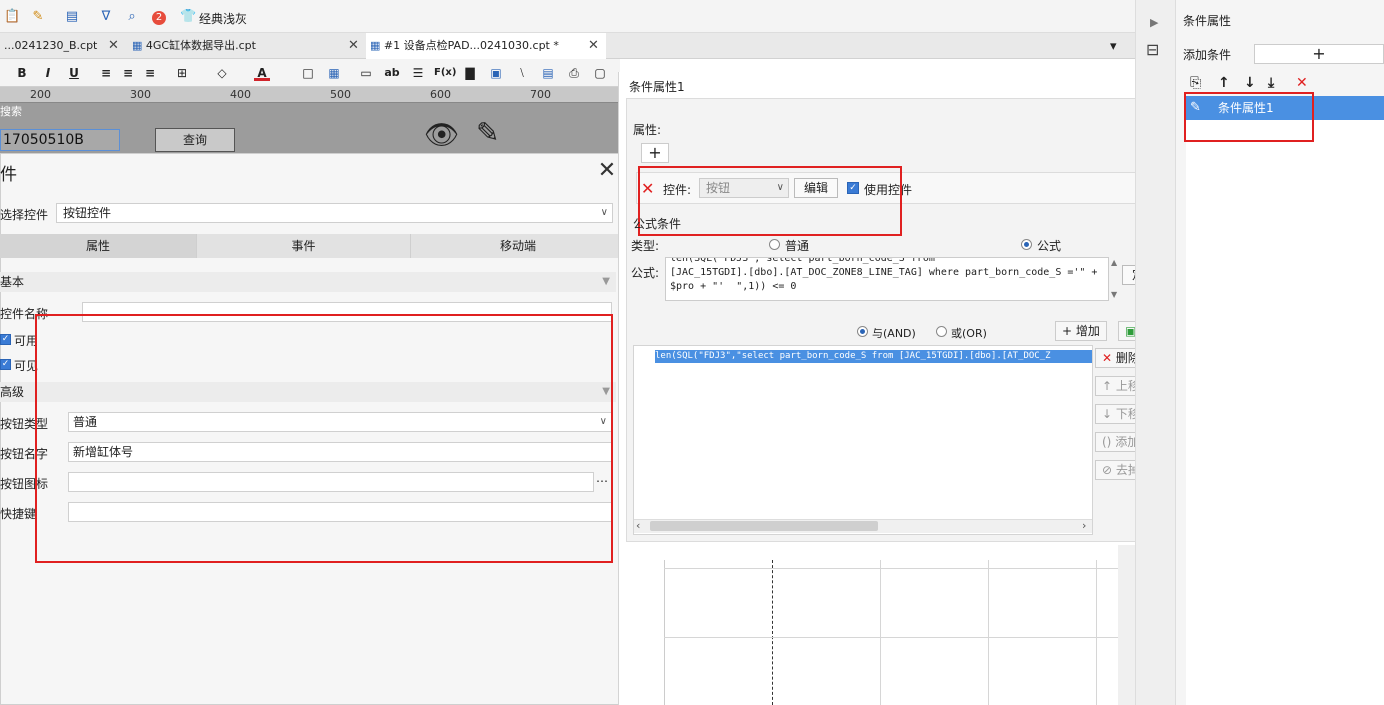  What do you see at coordinates (655, 153) in the screenshot?
I see `add-attribute-button: +` at bounding box center [655, 153].